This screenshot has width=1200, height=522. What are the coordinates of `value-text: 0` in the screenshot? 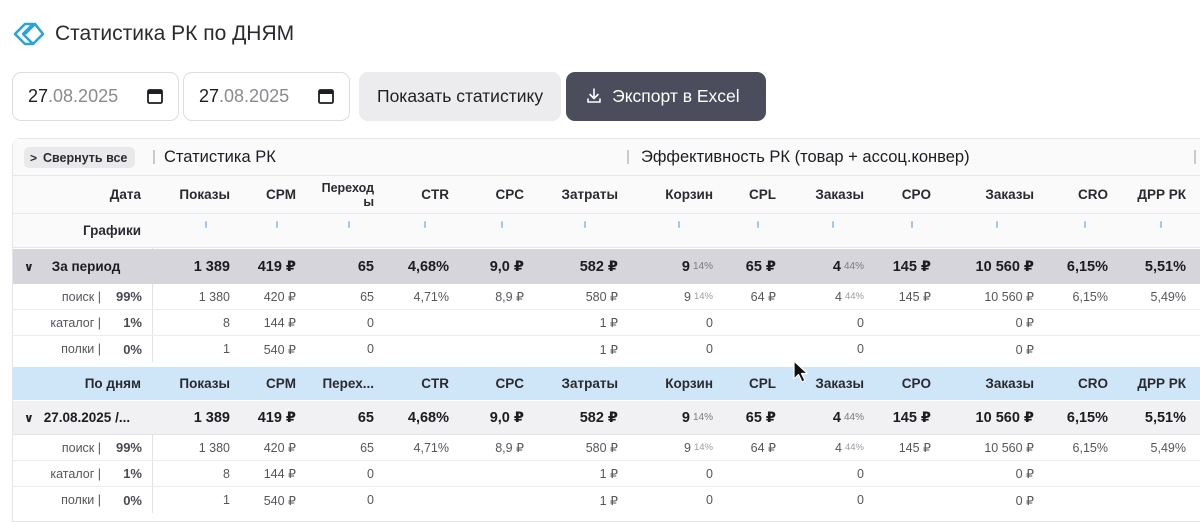 It's located at (370, 322).